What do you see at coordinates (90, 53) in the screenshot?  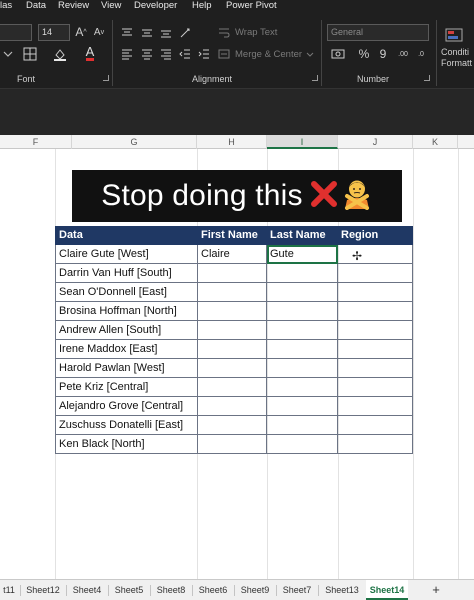 I see `font-color-icon: A` at bounding box center [90, 53].